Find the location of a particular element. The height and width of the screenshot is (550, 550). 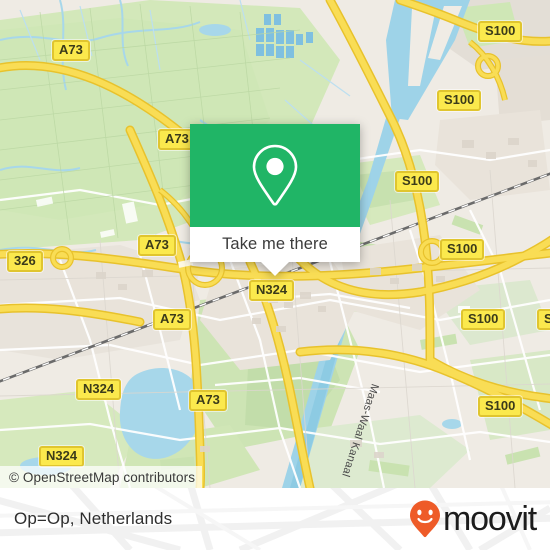

callout-pointer is located at coordinates (275, 269).